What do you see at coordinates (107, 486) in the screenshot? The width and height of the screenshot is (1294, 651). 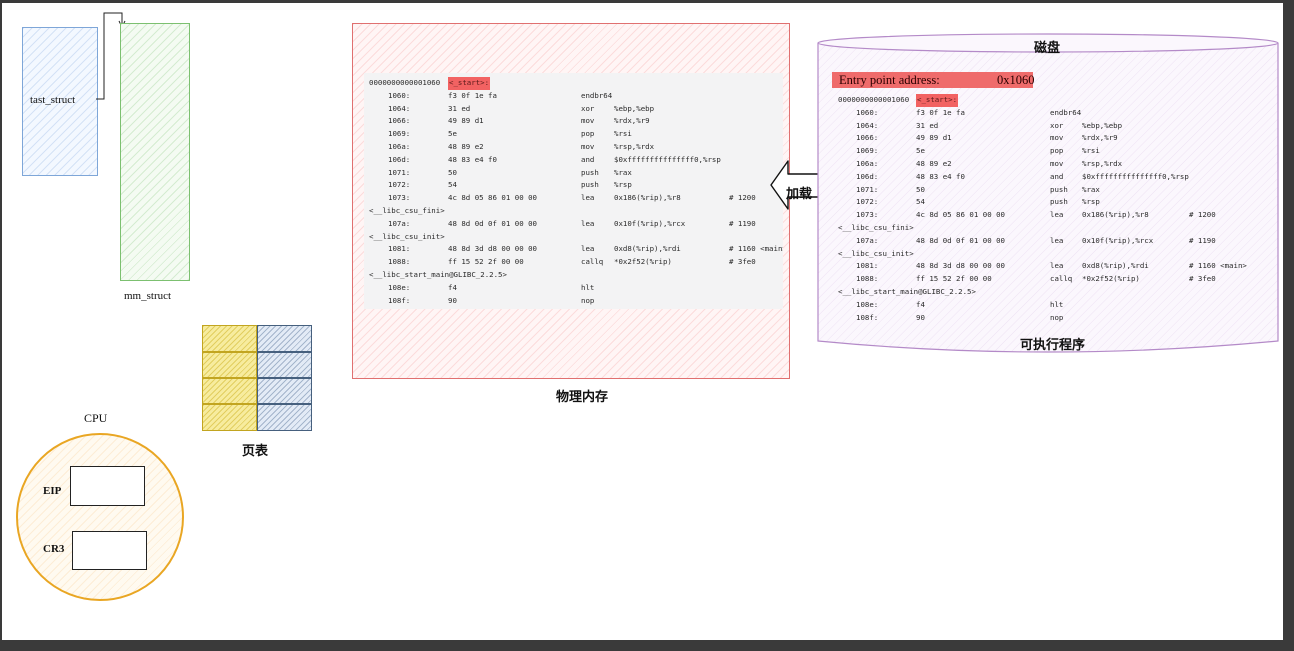 I see `eip-register` at bounding box center [107, 486].